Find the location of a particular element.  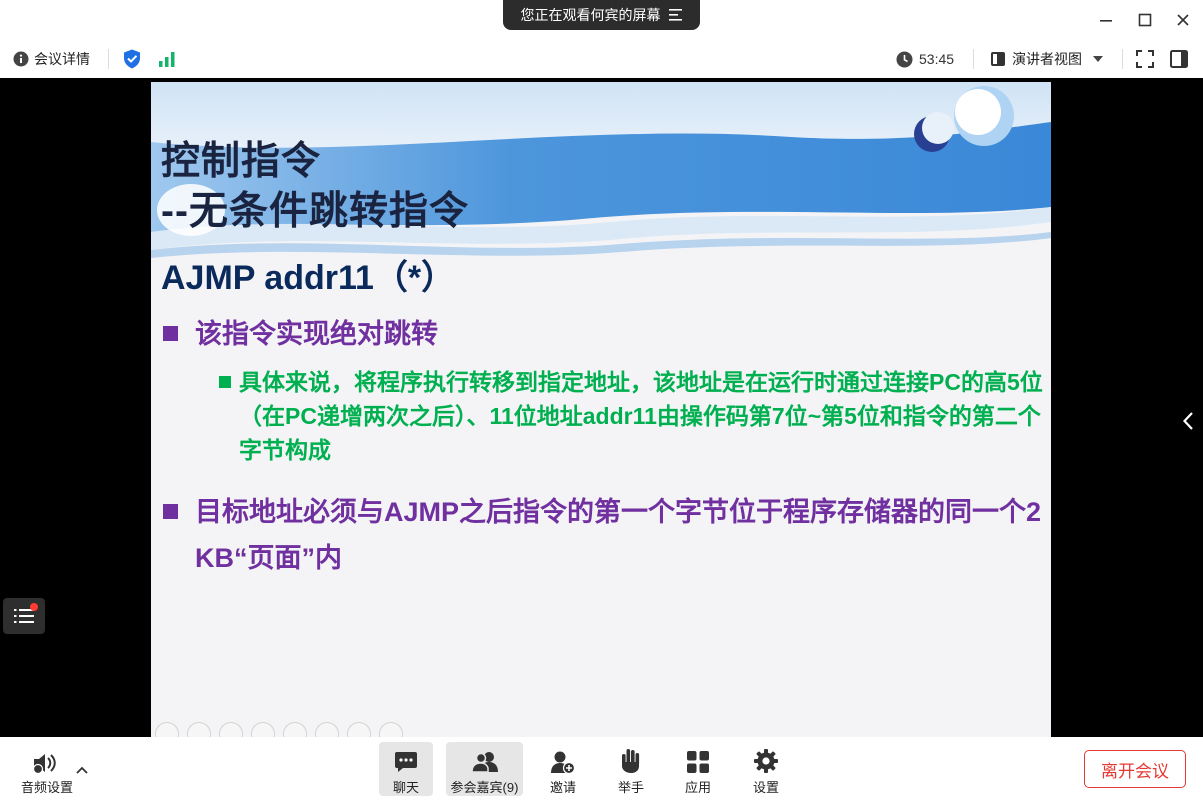

minimize-button is located at coordinates (1106, 20).